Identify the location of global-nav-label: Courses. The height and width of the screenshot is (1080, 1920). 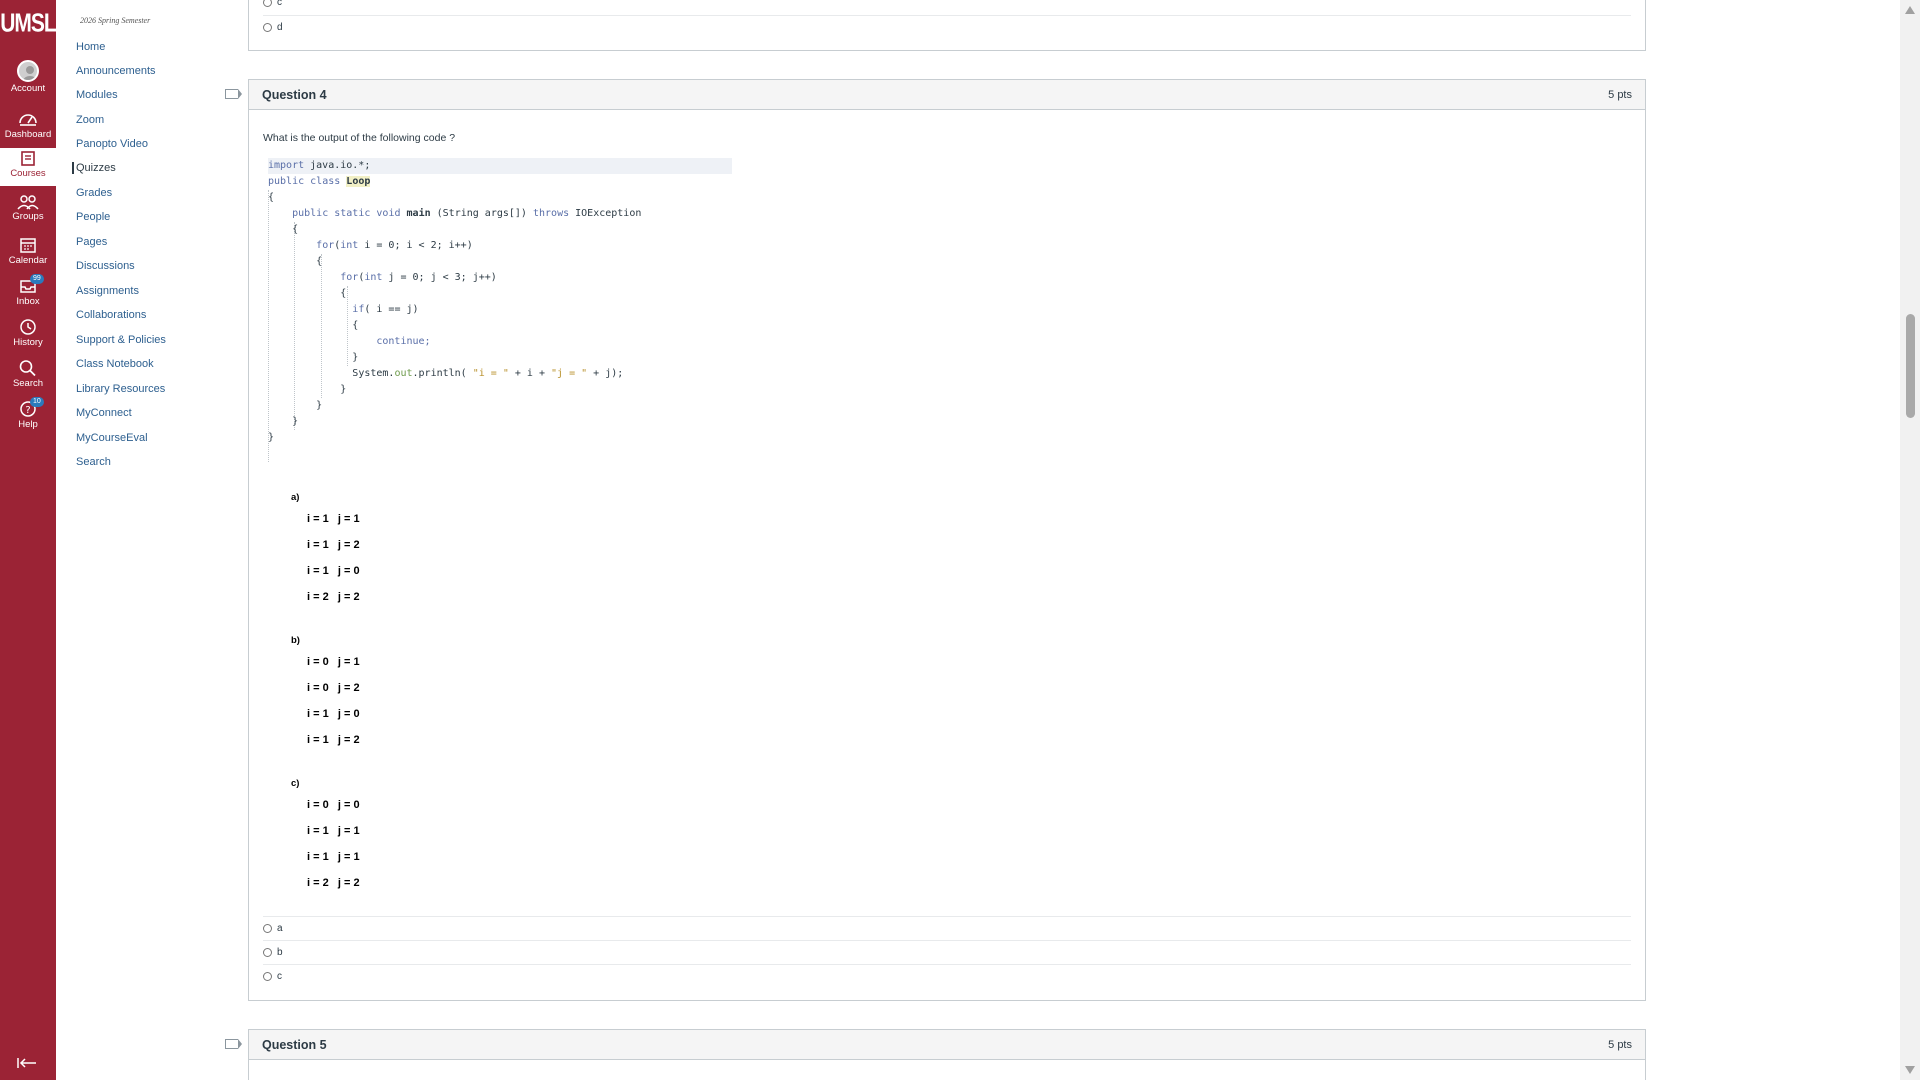
(28, 173).